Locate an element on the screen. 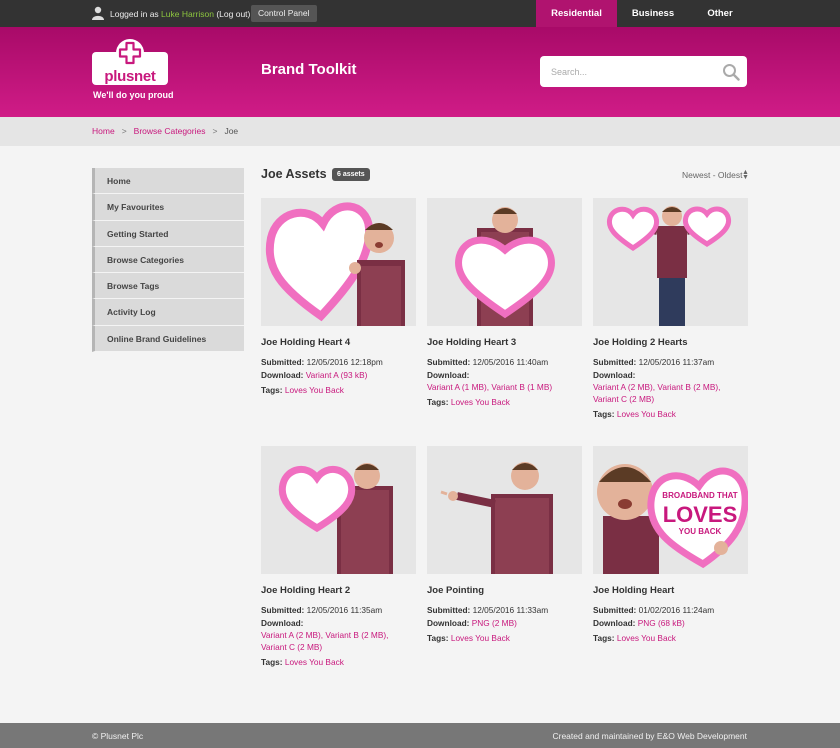  asset-title: Joe Holding Heart is located at coordinates (670, 590).